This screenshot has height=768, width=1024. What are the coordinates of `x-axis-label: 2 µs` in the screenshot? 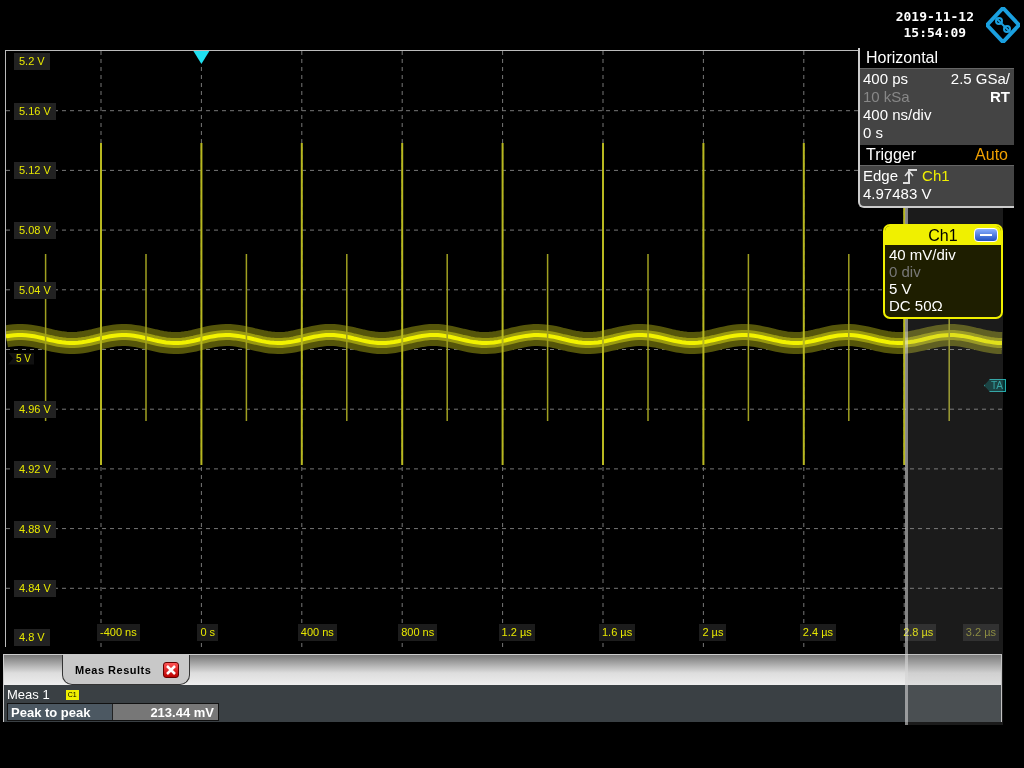 It's located at (713, 632).